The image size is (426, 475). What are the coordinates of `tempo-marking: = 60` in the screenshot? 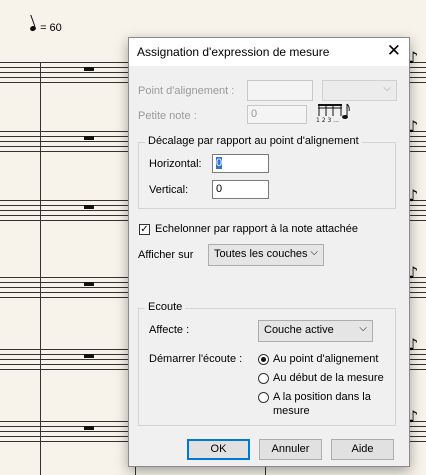 It's located at (45, 28).